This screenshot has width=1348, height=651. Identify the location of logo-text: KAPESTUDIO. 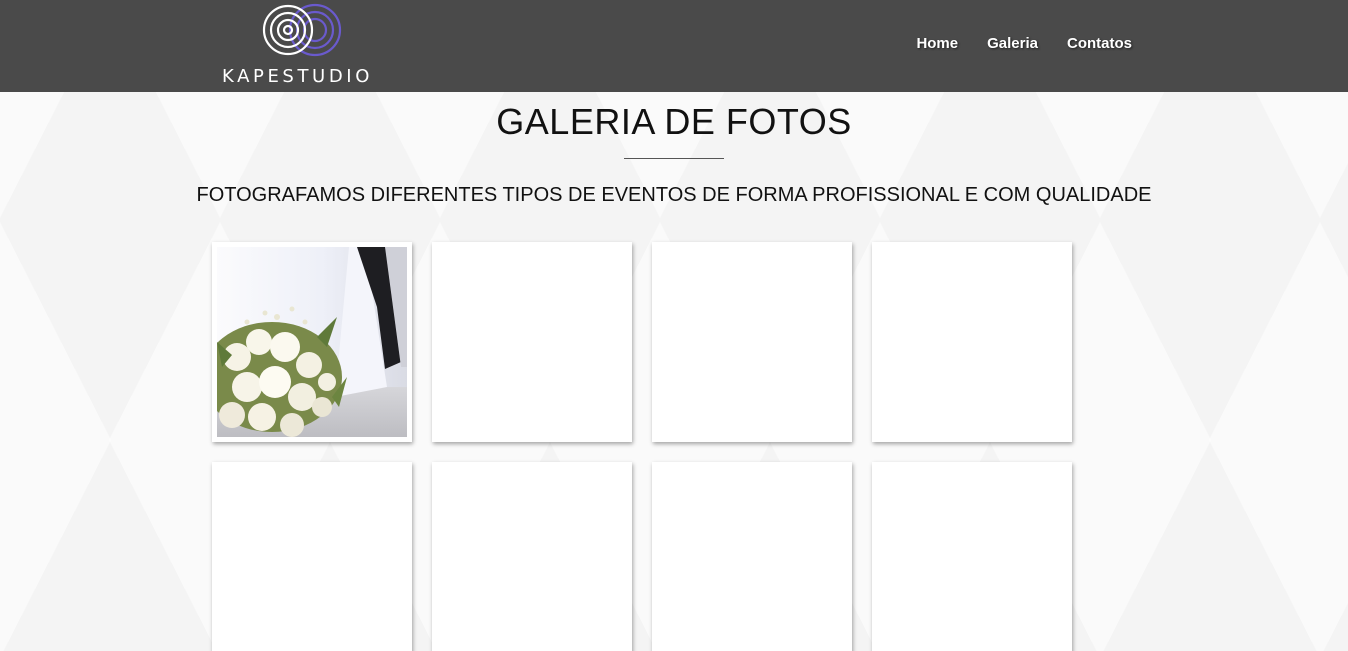
(297, 76).